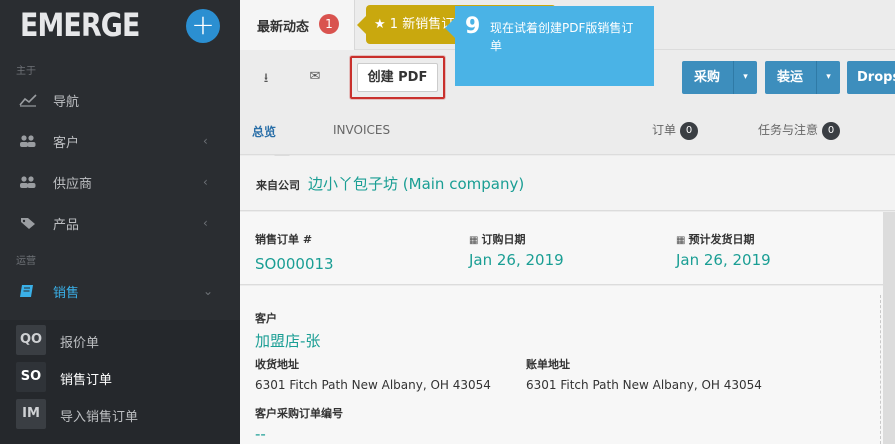 This screenshot has width=895, height=444. I want to click on ship-date-field: ▦ 预计发货日期 Jan 26, 2019, so click(723, 250).